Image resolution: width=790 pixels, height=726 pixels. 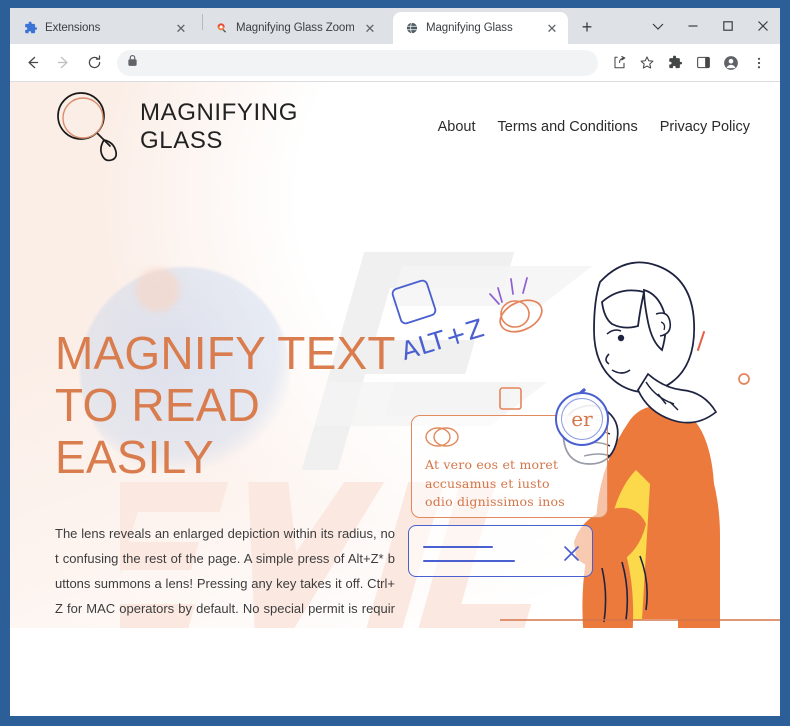 What do you see at coordinates (587, 27) in the screenshot?
I see `new-tab-button: +` at bounding box center [587, 27].